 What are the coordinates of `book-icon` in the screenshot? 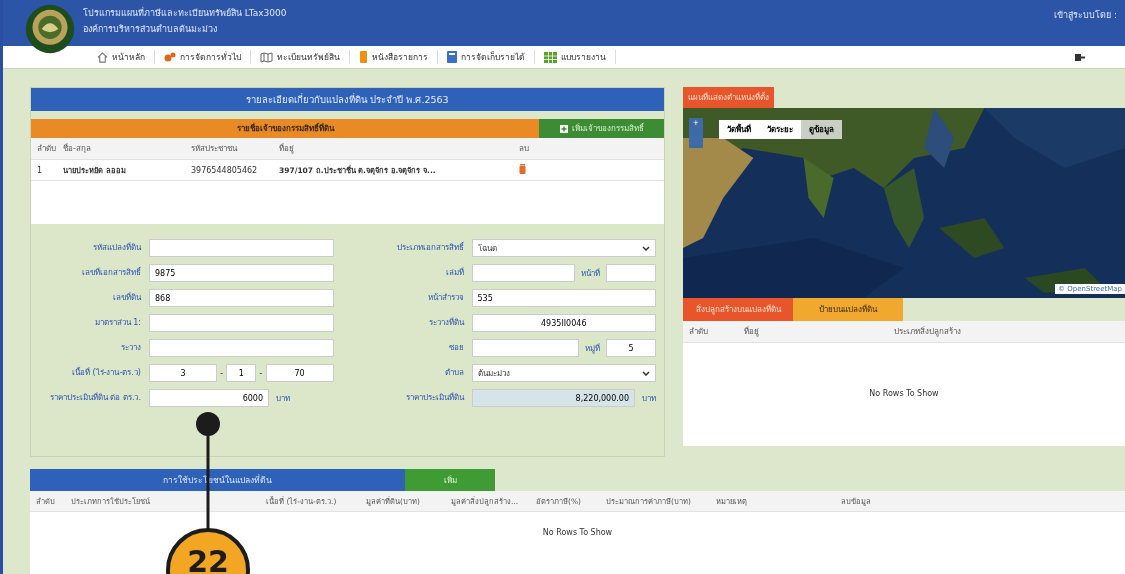 It's located at (363, 57).